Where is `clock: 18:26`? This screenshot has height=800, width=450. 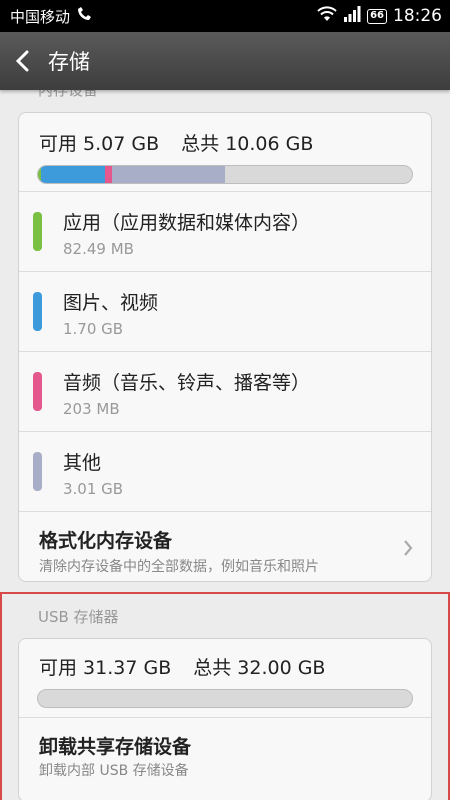
clock: 18:26 is located at coordinates (417, 16).